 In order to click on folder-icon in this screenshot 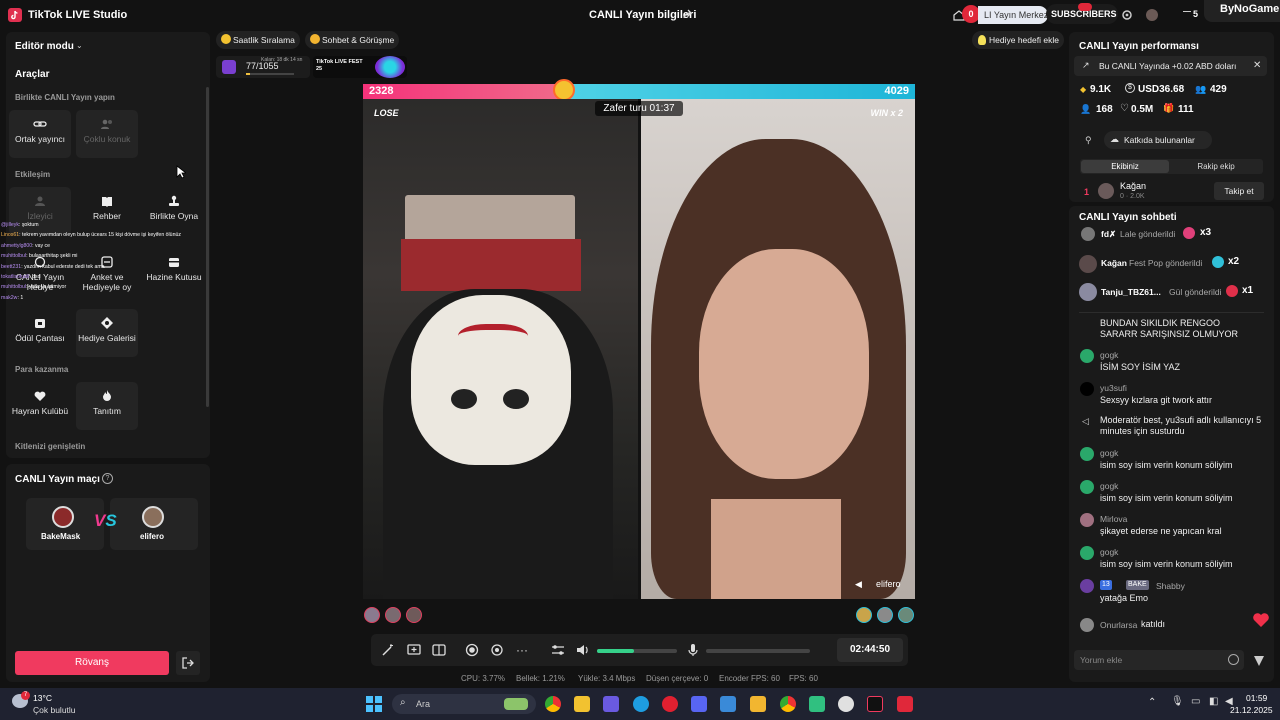, I will do `click(758, 704)`.